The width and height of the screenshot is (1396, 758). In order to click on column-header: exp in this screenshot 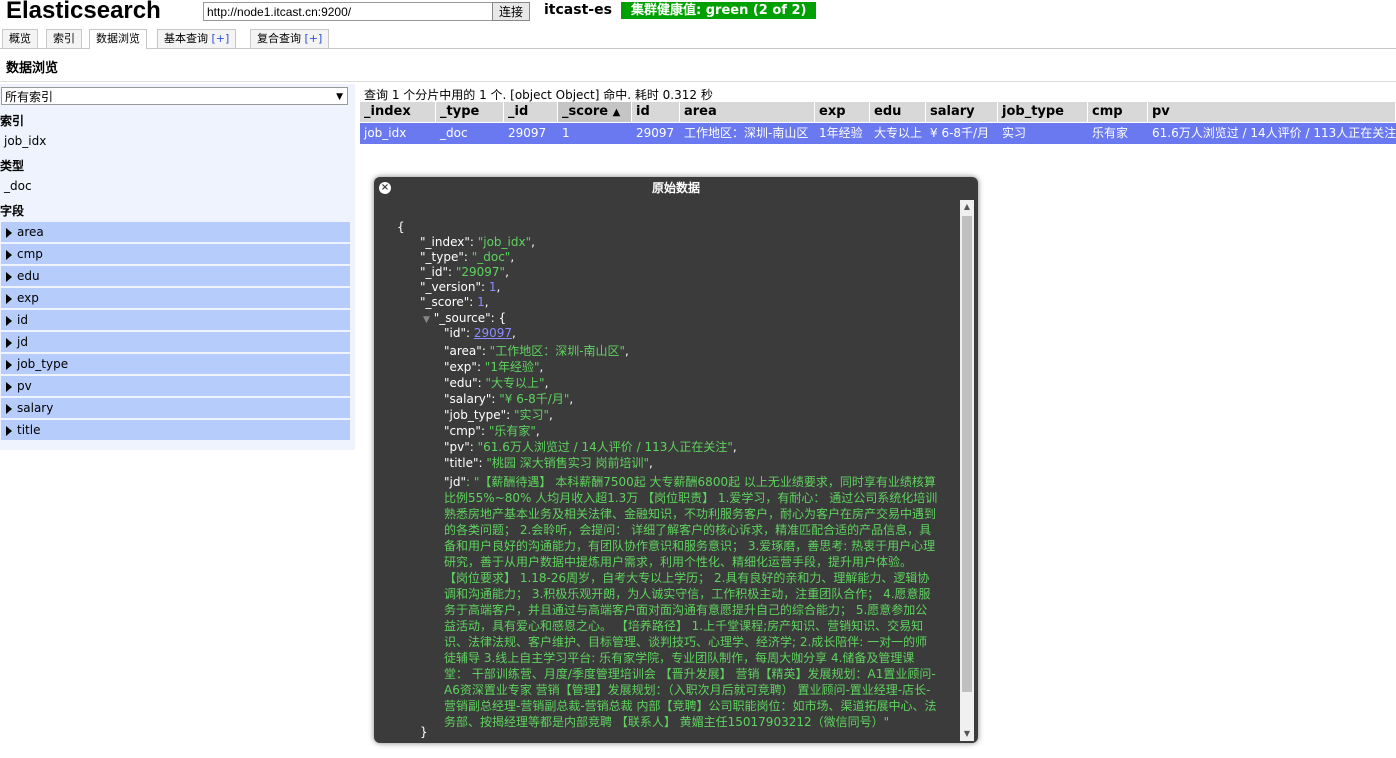, I will do `click(842, 112)`.